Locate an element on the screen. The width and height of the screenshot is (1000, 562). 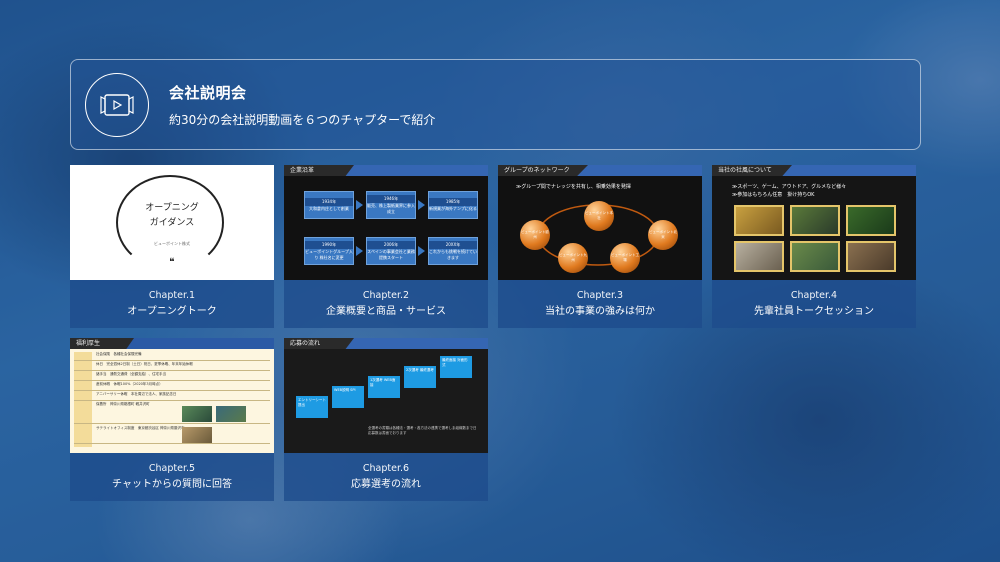
chapter-number: Chapter.4 is located at coordinates (814, 296).